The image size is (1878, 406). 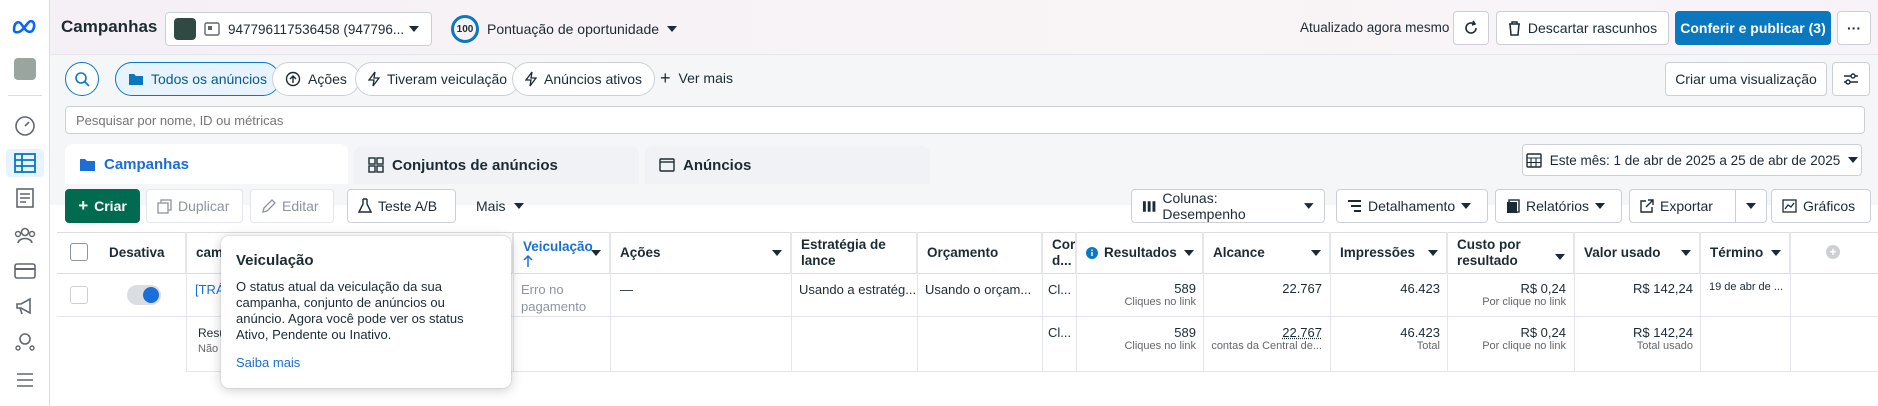 I want to click on create-label: Criar, so click(x=110, y=206).